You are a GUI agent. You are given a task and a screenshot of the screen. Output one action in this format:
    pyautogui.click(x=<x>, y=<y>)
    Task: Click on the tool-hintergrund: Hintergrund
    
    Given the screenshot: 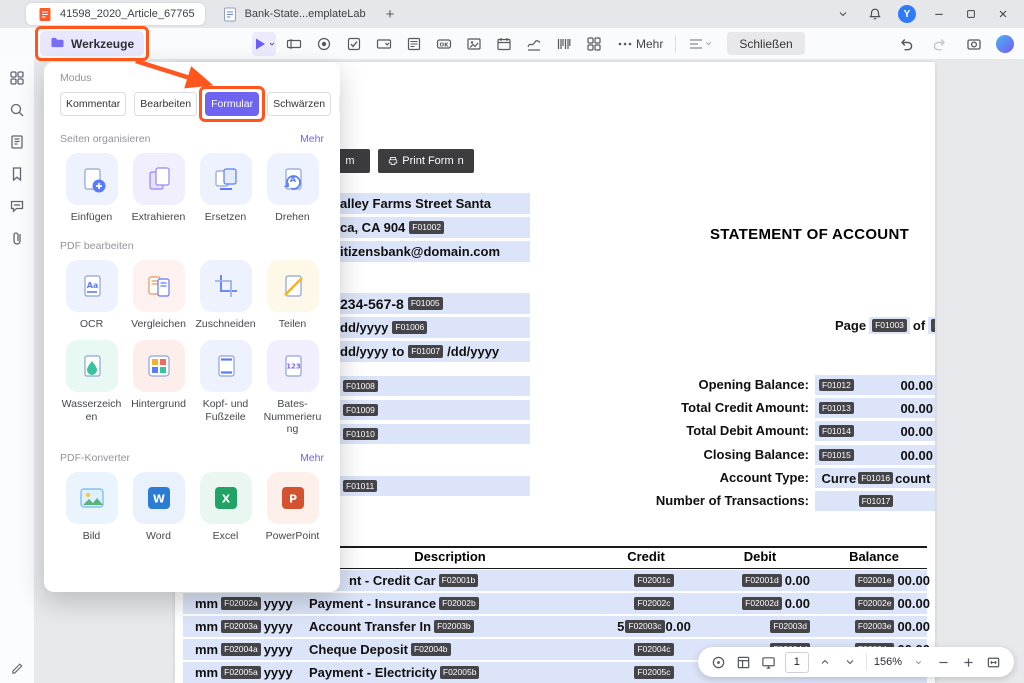 What is the action you would take?
    pyautogui.click(x=158, y=388)
    